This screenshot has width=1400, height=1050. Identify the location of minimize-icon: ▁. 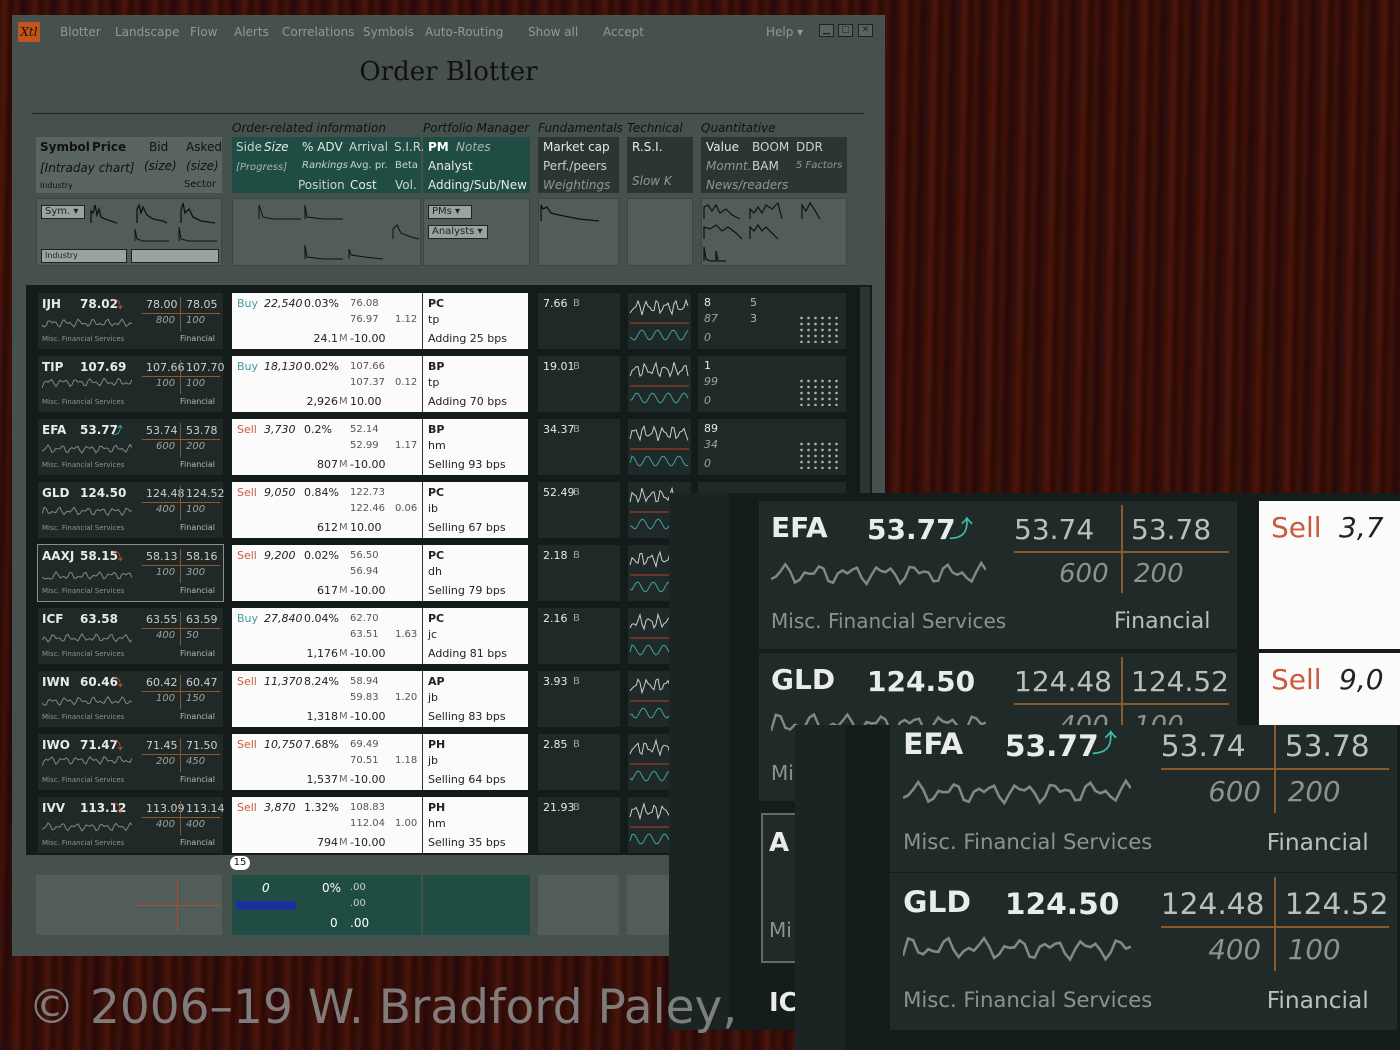
(826, 30).